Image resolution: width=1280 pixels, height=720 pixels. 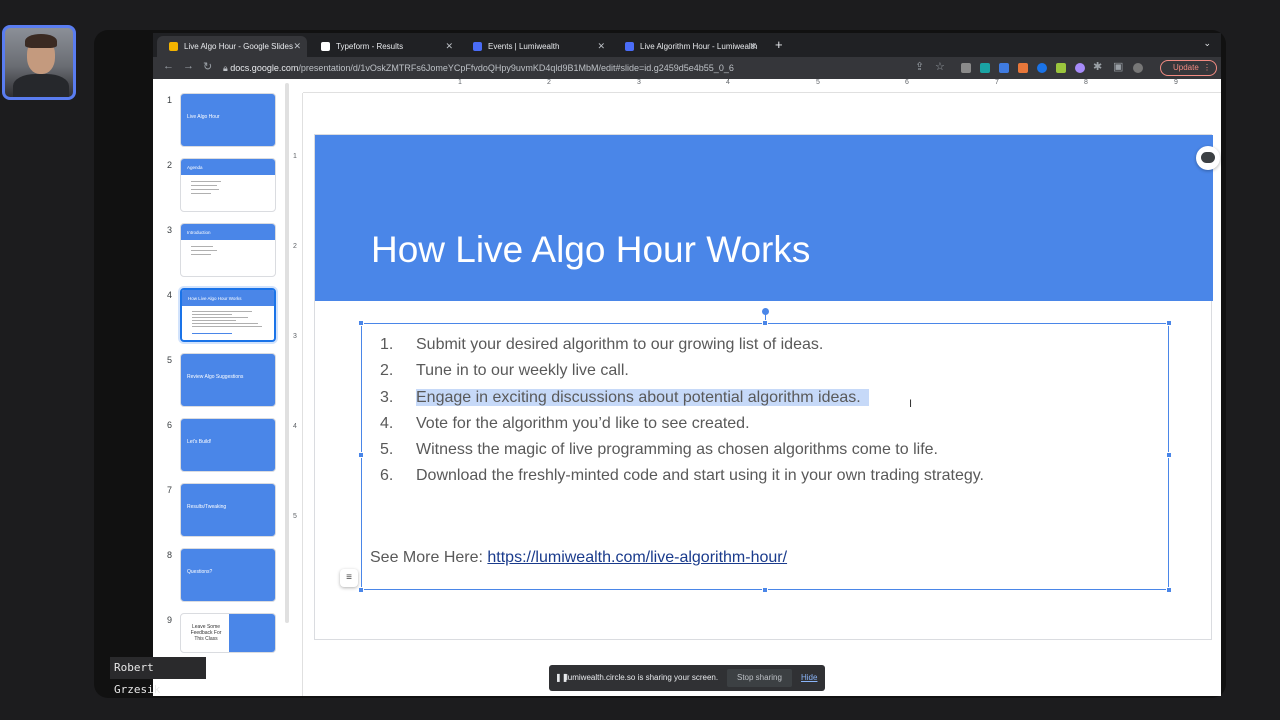 I want to click on autofit-options-icon: ≡, so click(x=349, y=578).